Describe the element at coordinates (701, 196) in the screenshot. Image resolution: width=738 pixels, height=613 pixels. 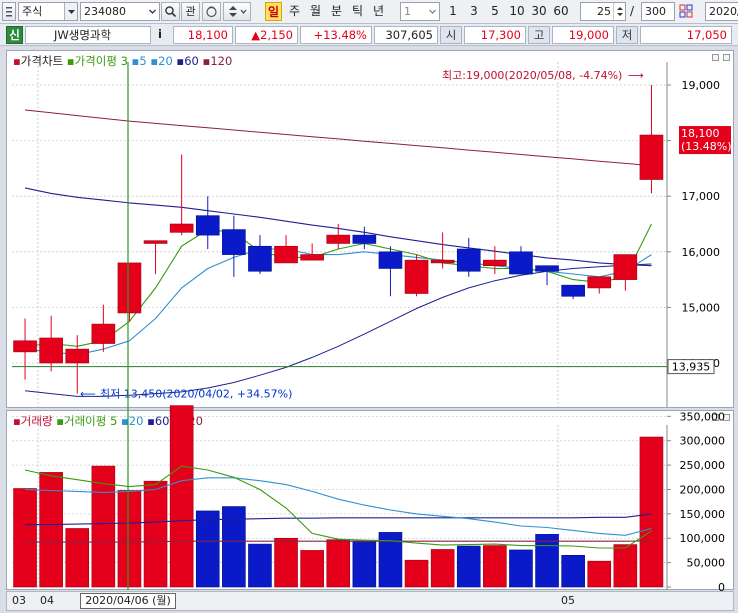
I see `price-tick-label: 17,000` at that location.